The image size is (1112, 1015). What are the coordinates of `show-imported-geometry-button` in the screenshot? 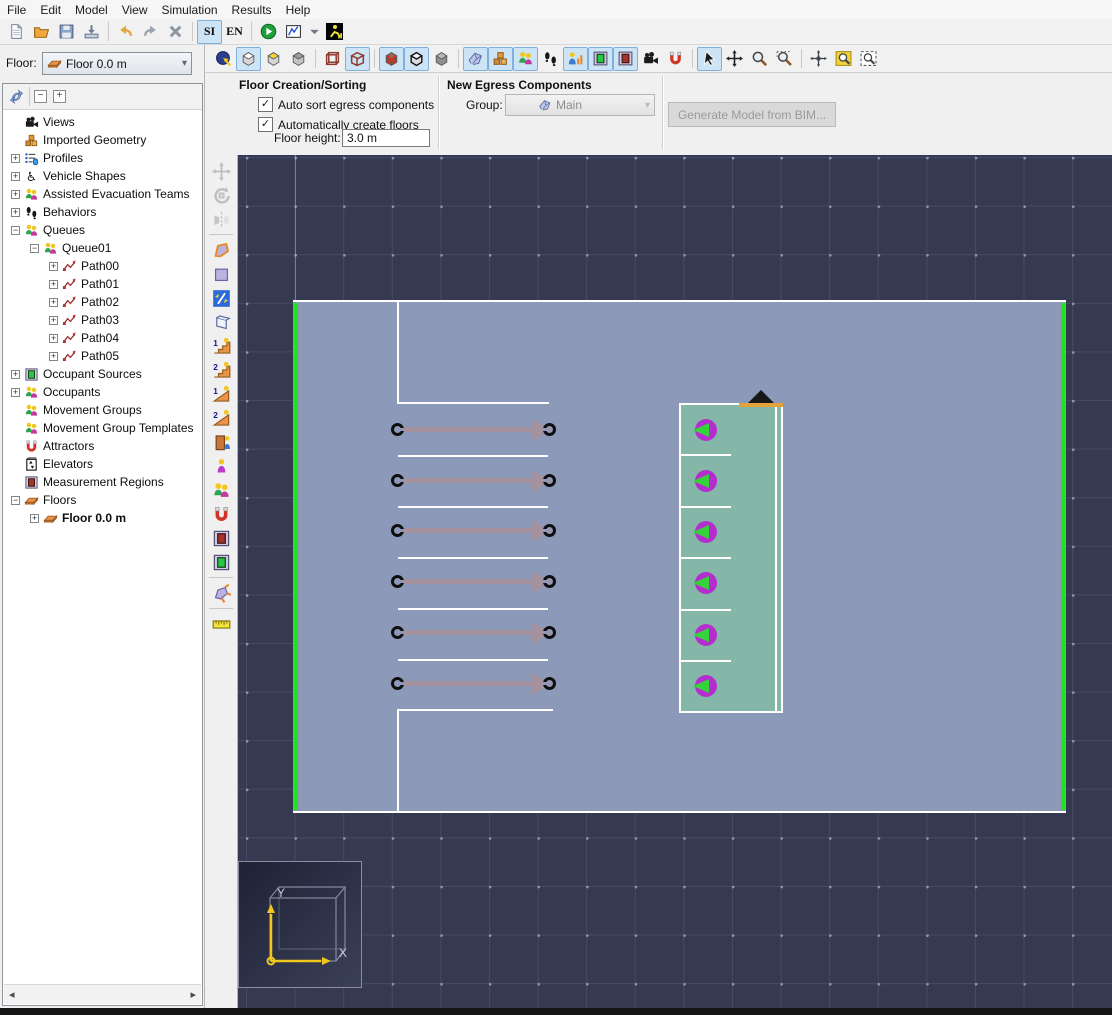 It's located at (475, 58).